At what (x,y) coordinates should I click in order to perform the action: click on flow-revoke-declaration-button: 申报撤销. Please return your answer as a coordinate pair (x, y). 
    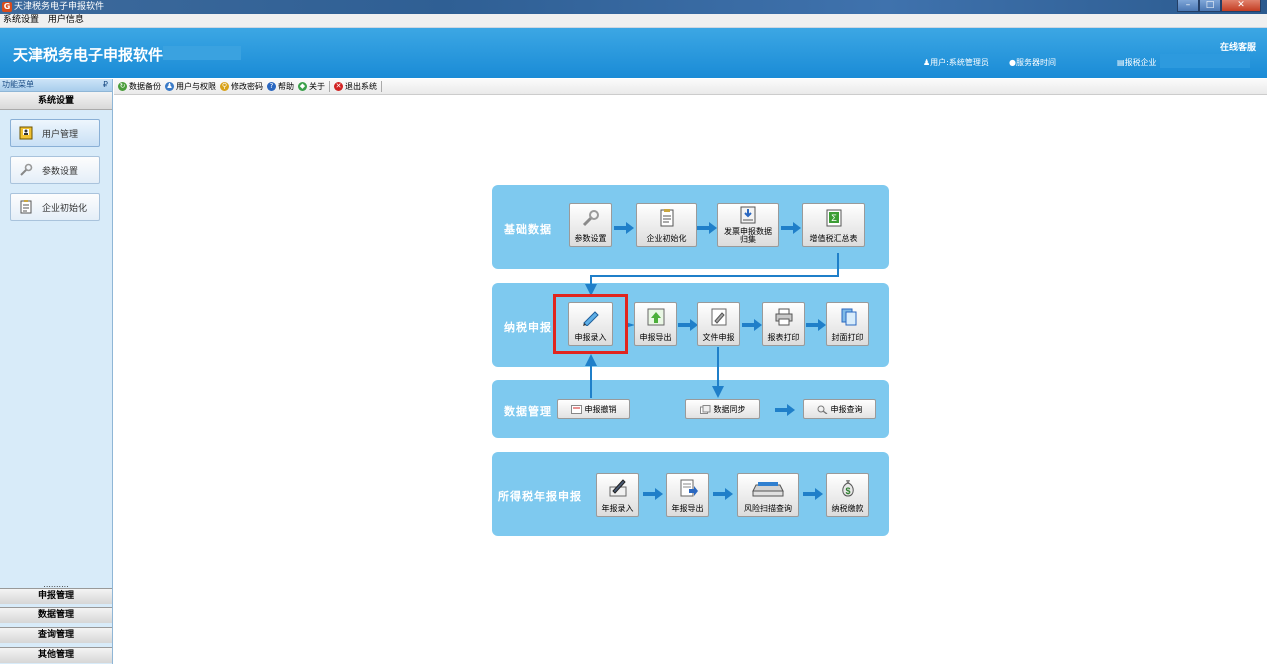
    Looking at the image, I should click on (593, 409).